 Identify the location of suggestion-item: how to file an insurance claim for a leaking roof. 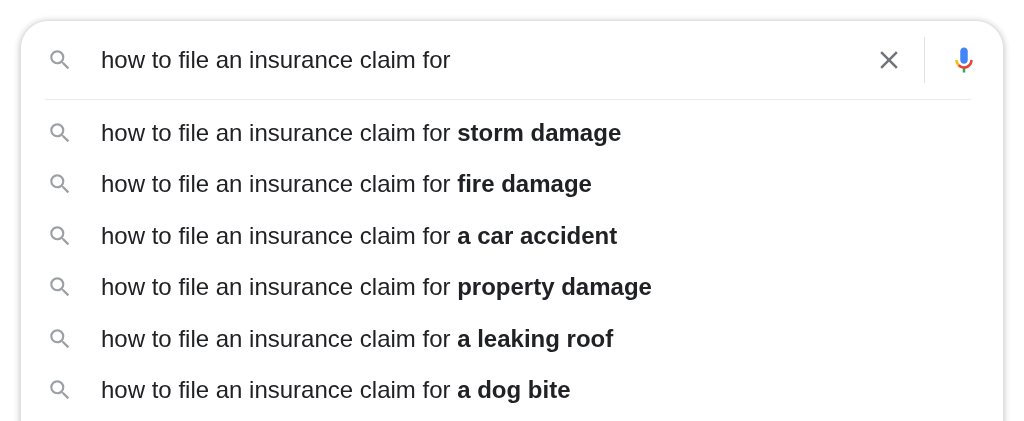
(357, 338).